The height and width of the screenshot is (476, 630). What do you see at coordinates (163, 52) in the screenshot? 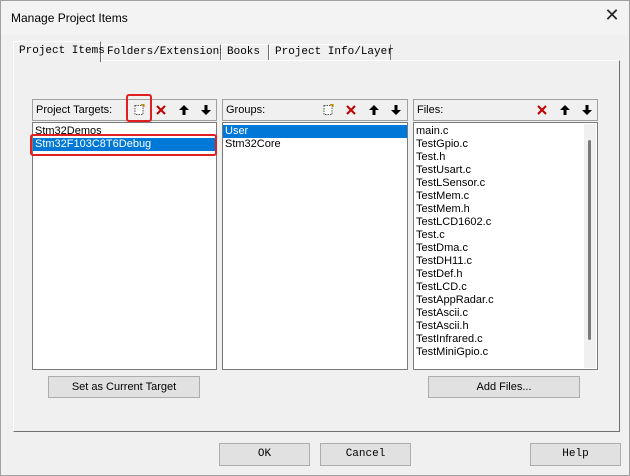
I see `tab-folders-extensions: Folders/Extensions` at bounding box center [163, 52].